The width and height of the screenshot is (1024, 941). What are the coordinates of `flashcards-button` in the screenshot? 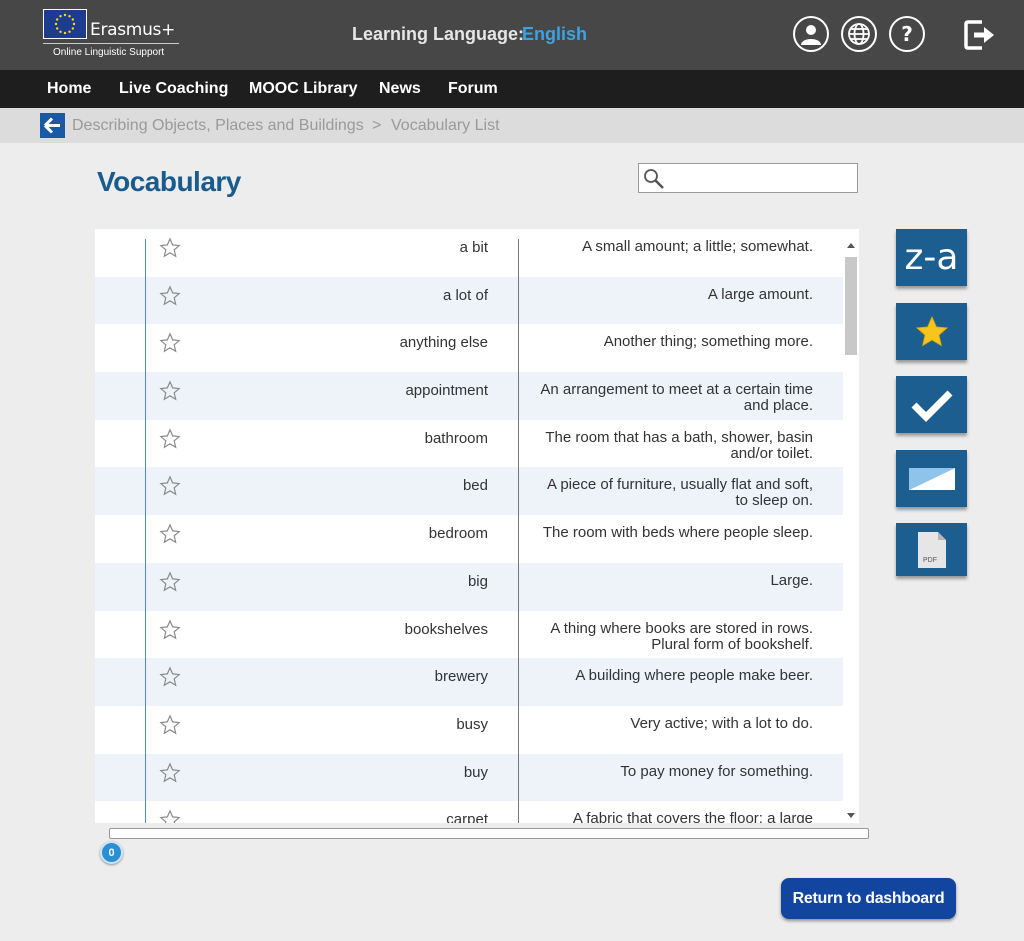 It's located at (931, 478).